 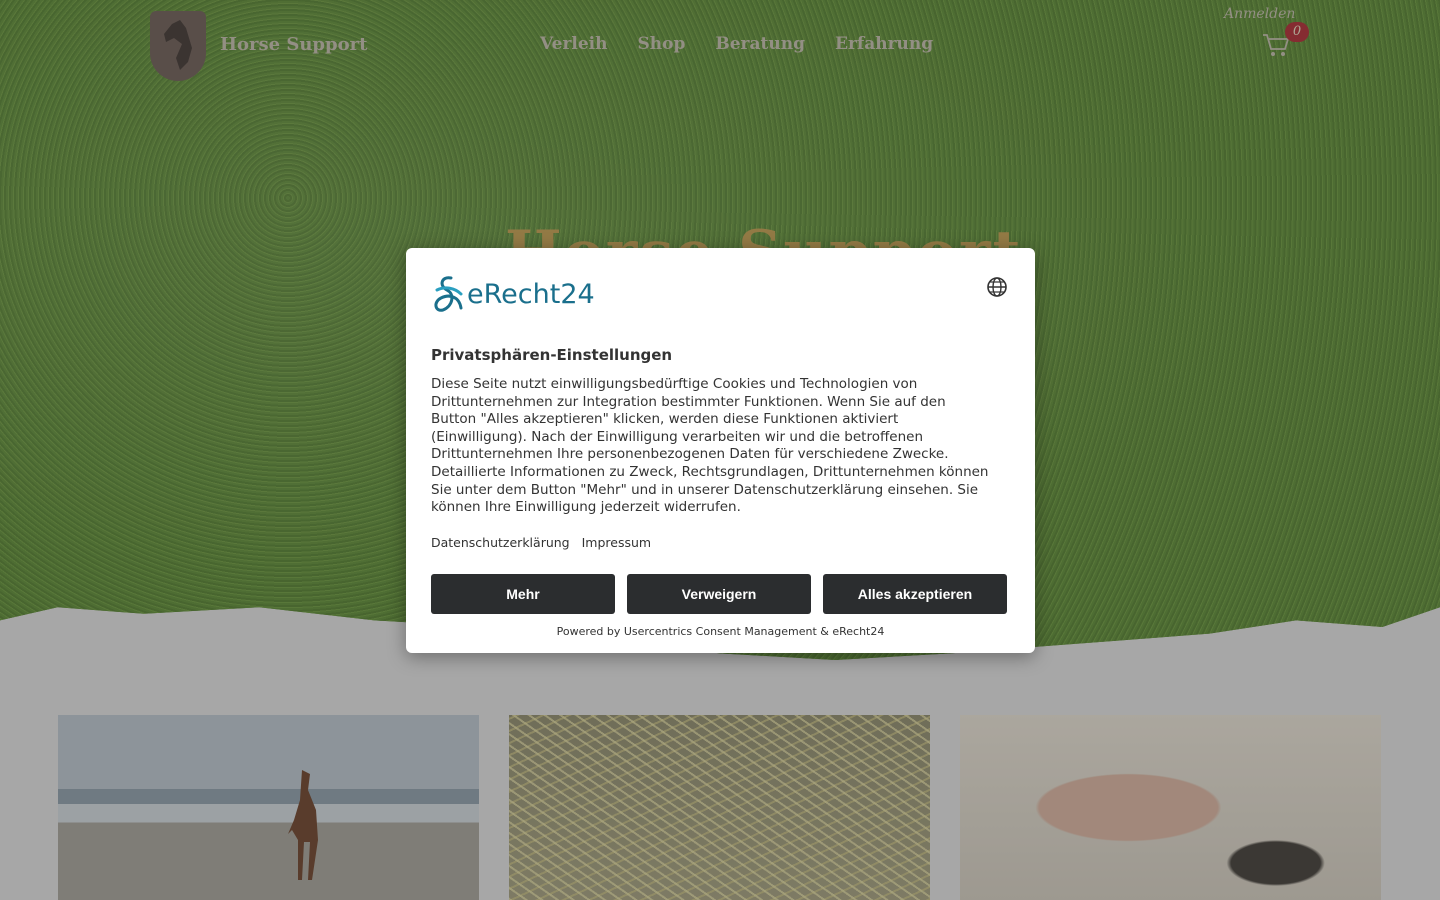 I want to click on consent-title: Privatsphären-Einstellungen, so click(x=552, y=355).